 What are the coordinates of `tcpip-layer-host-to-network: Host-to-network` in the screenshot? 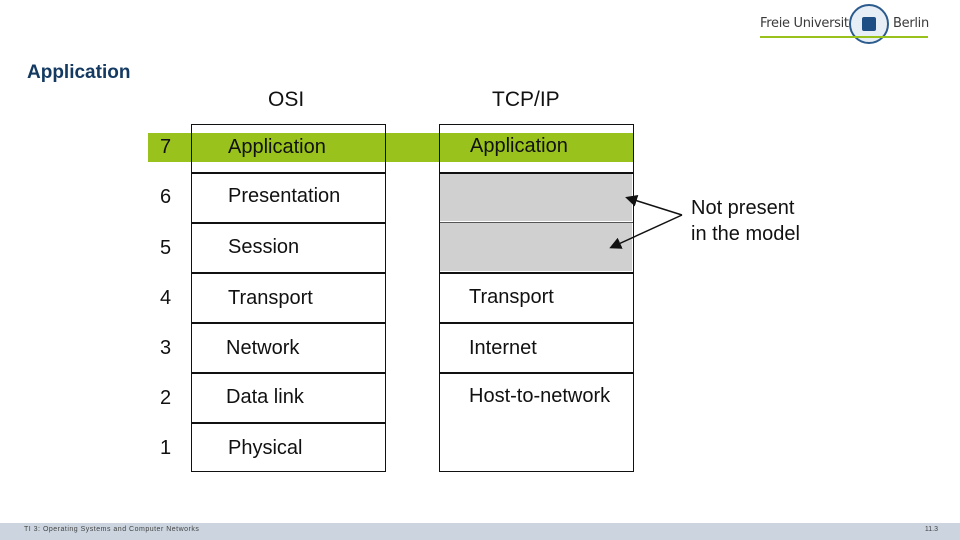 It's located at (540, 396).